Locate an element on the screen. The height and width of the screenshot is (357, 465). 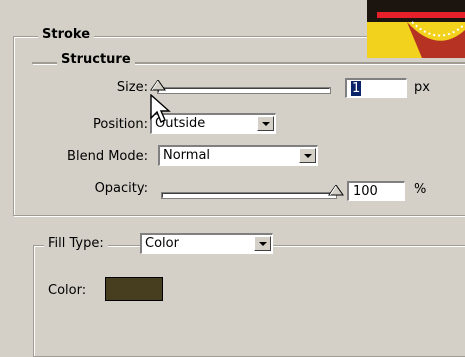
opacity-label: Opacity: is located at coordinates (121, 188).